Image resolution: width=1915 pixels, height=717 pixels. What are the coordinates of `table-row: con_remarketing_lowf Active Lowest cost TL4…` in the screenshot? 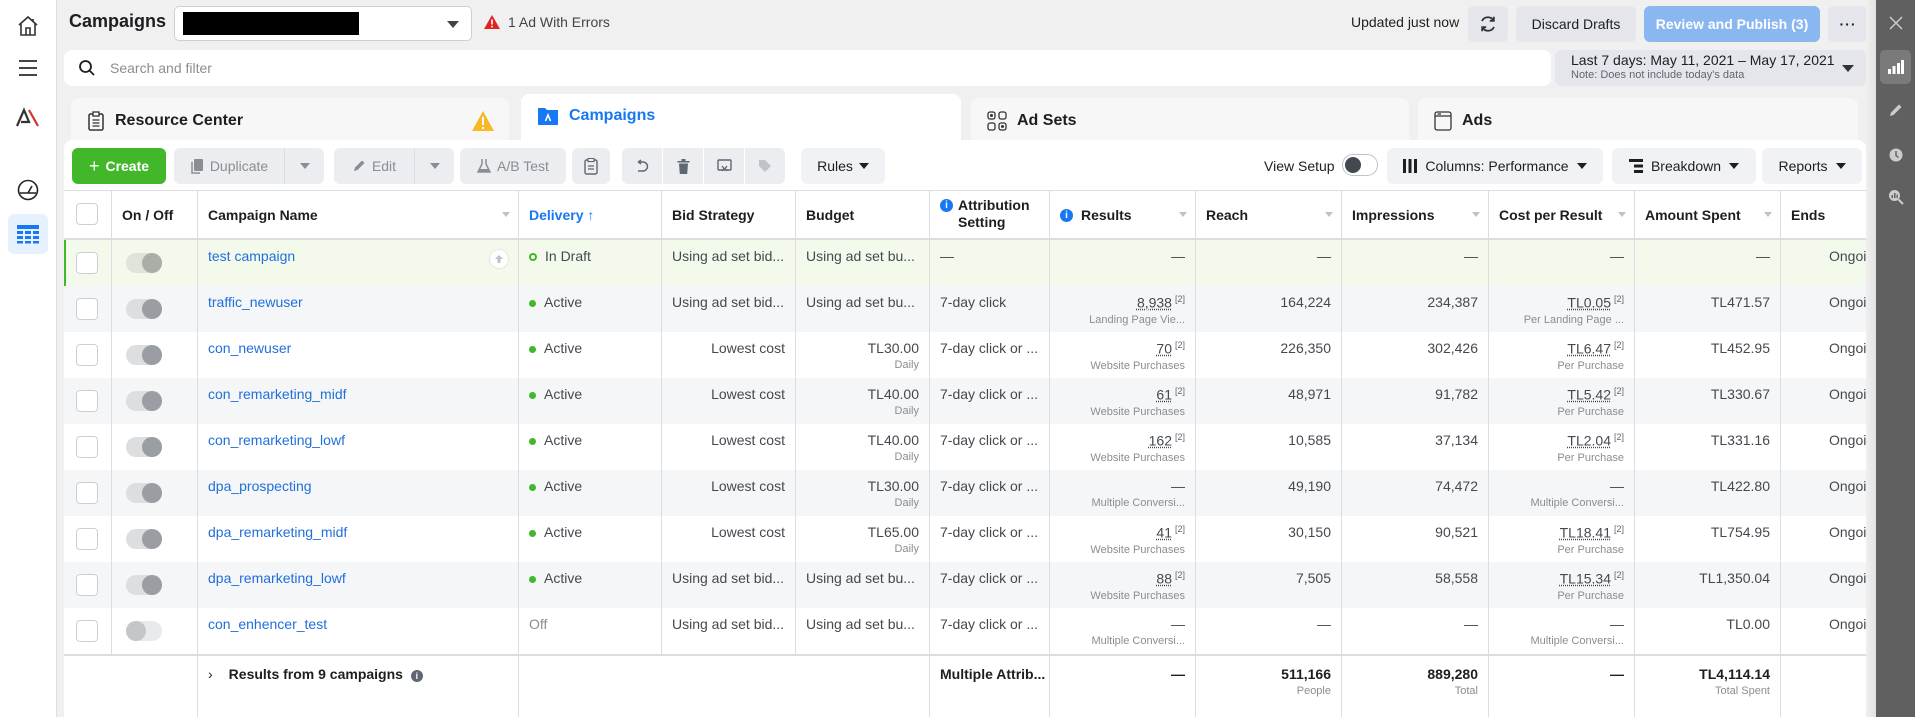 It's located at (965, 447).